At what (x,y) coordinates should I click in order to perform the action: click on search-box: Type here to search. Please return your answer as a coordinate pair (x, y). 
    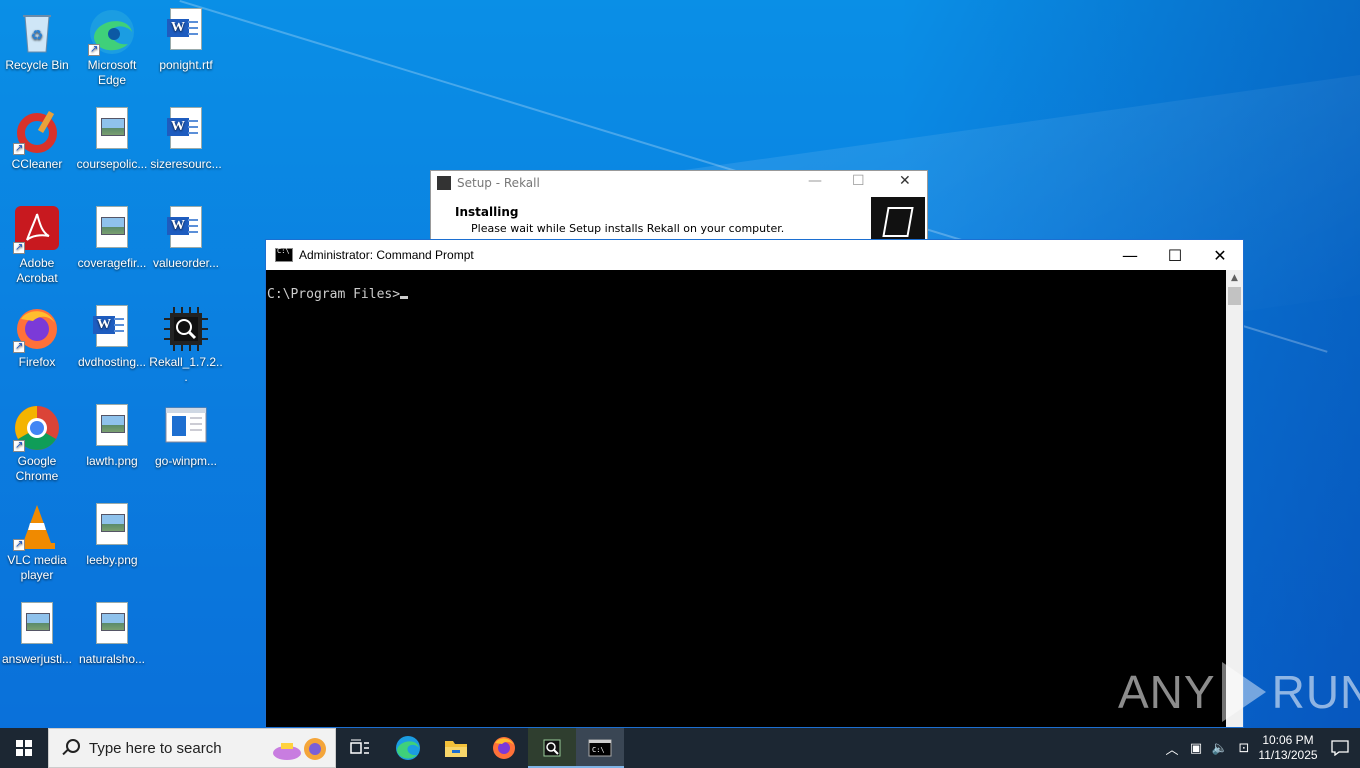
    Looking at the image, I should click on (192, 748).